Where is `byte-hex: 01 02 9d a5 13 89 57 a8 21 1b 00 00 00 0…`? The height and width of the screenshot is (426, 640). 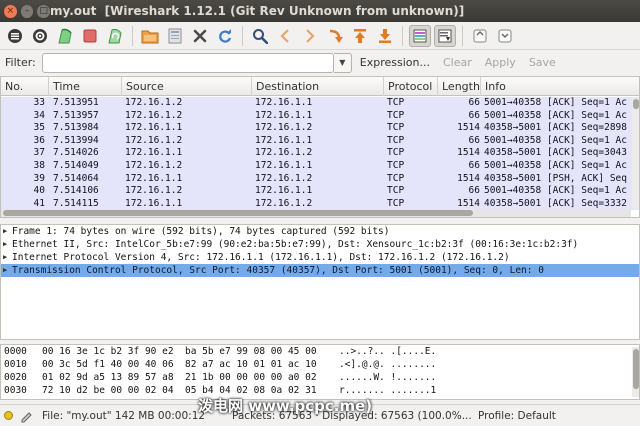
byte-hex: 01 02 9d a5 13 89 57 a8 21 1b 00 00 00 0… is located at coordinates (179, 377).